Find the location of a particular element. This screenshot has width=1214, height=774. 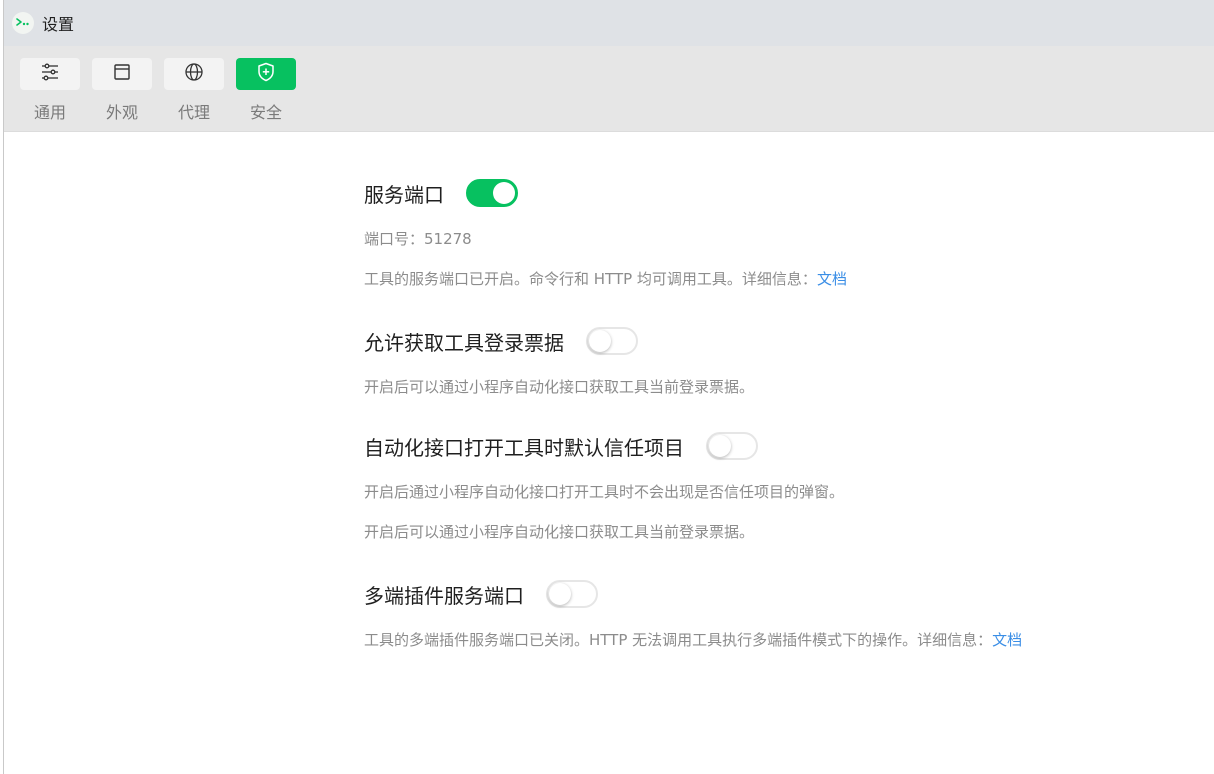

sliders-icon is located at coordinates (50, 74).